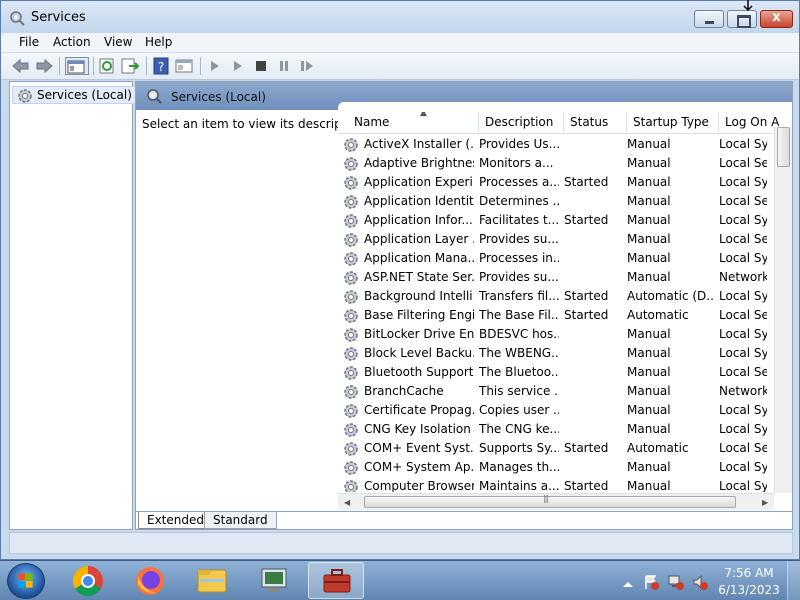 The width and height of the screenshot is (800, 600). I want to click on start-service-button, so click(215, 66).